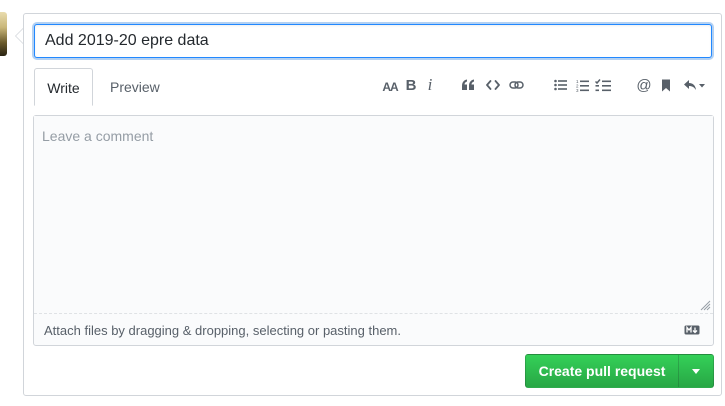  I want to click on create-pull-request-button: Create pull request, so click(619, 371).